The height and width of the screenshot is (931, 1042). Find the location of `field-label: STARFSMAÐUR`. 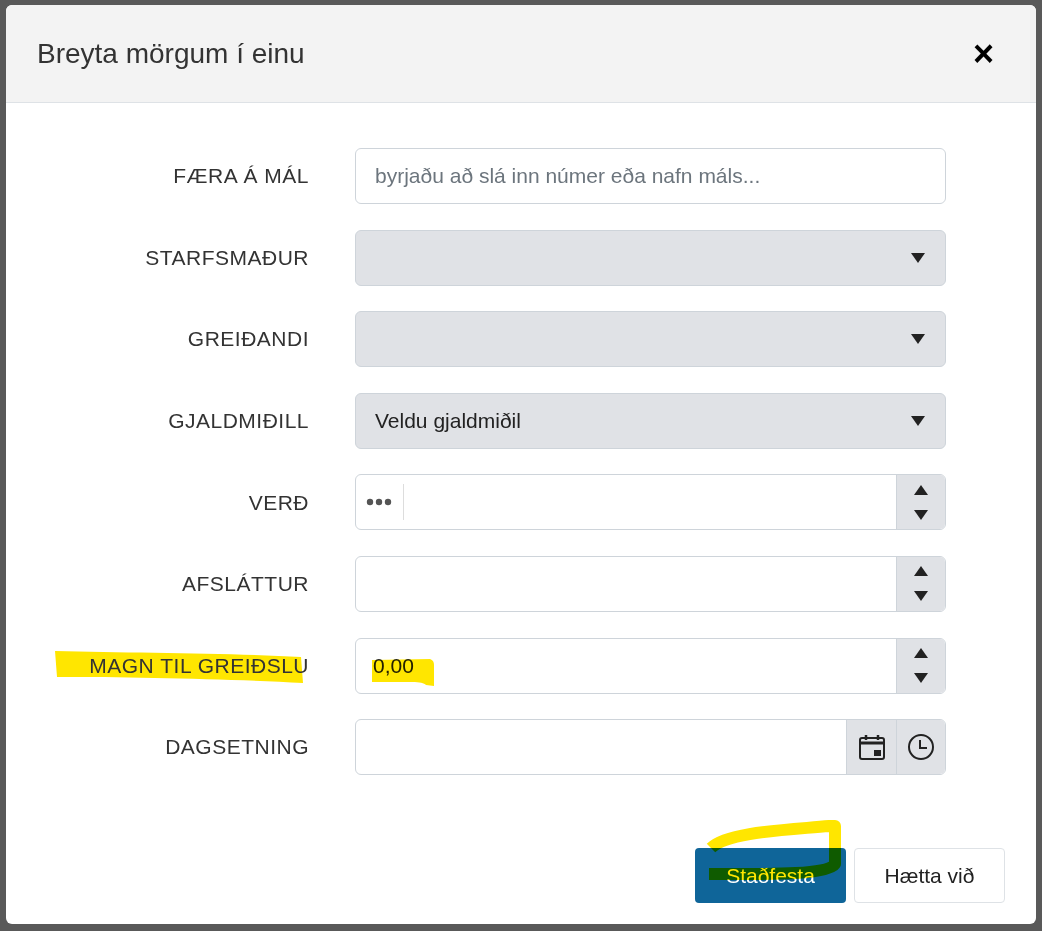

field-label: STARFSMAÐUR is located at coordinates (227, 257).